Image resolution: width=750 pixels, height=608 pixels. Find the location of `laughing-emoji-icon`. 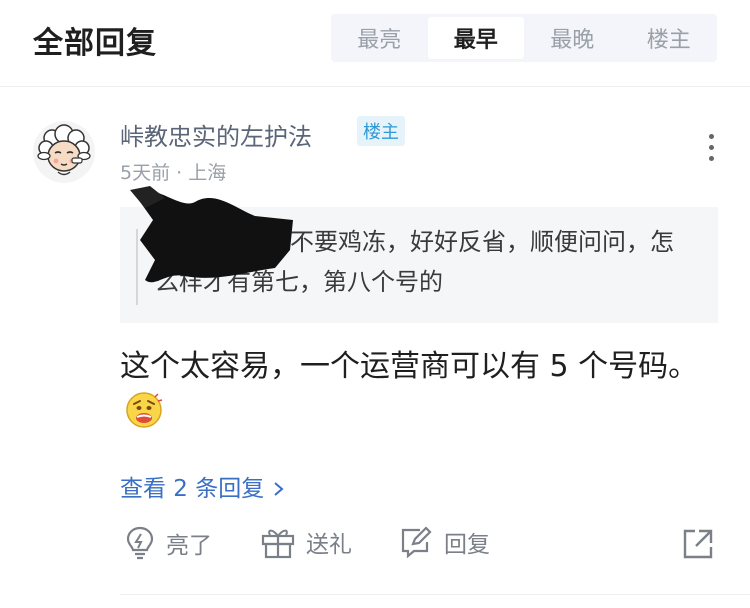

laughing-emoji-icon is located at coordinates (144, 409).